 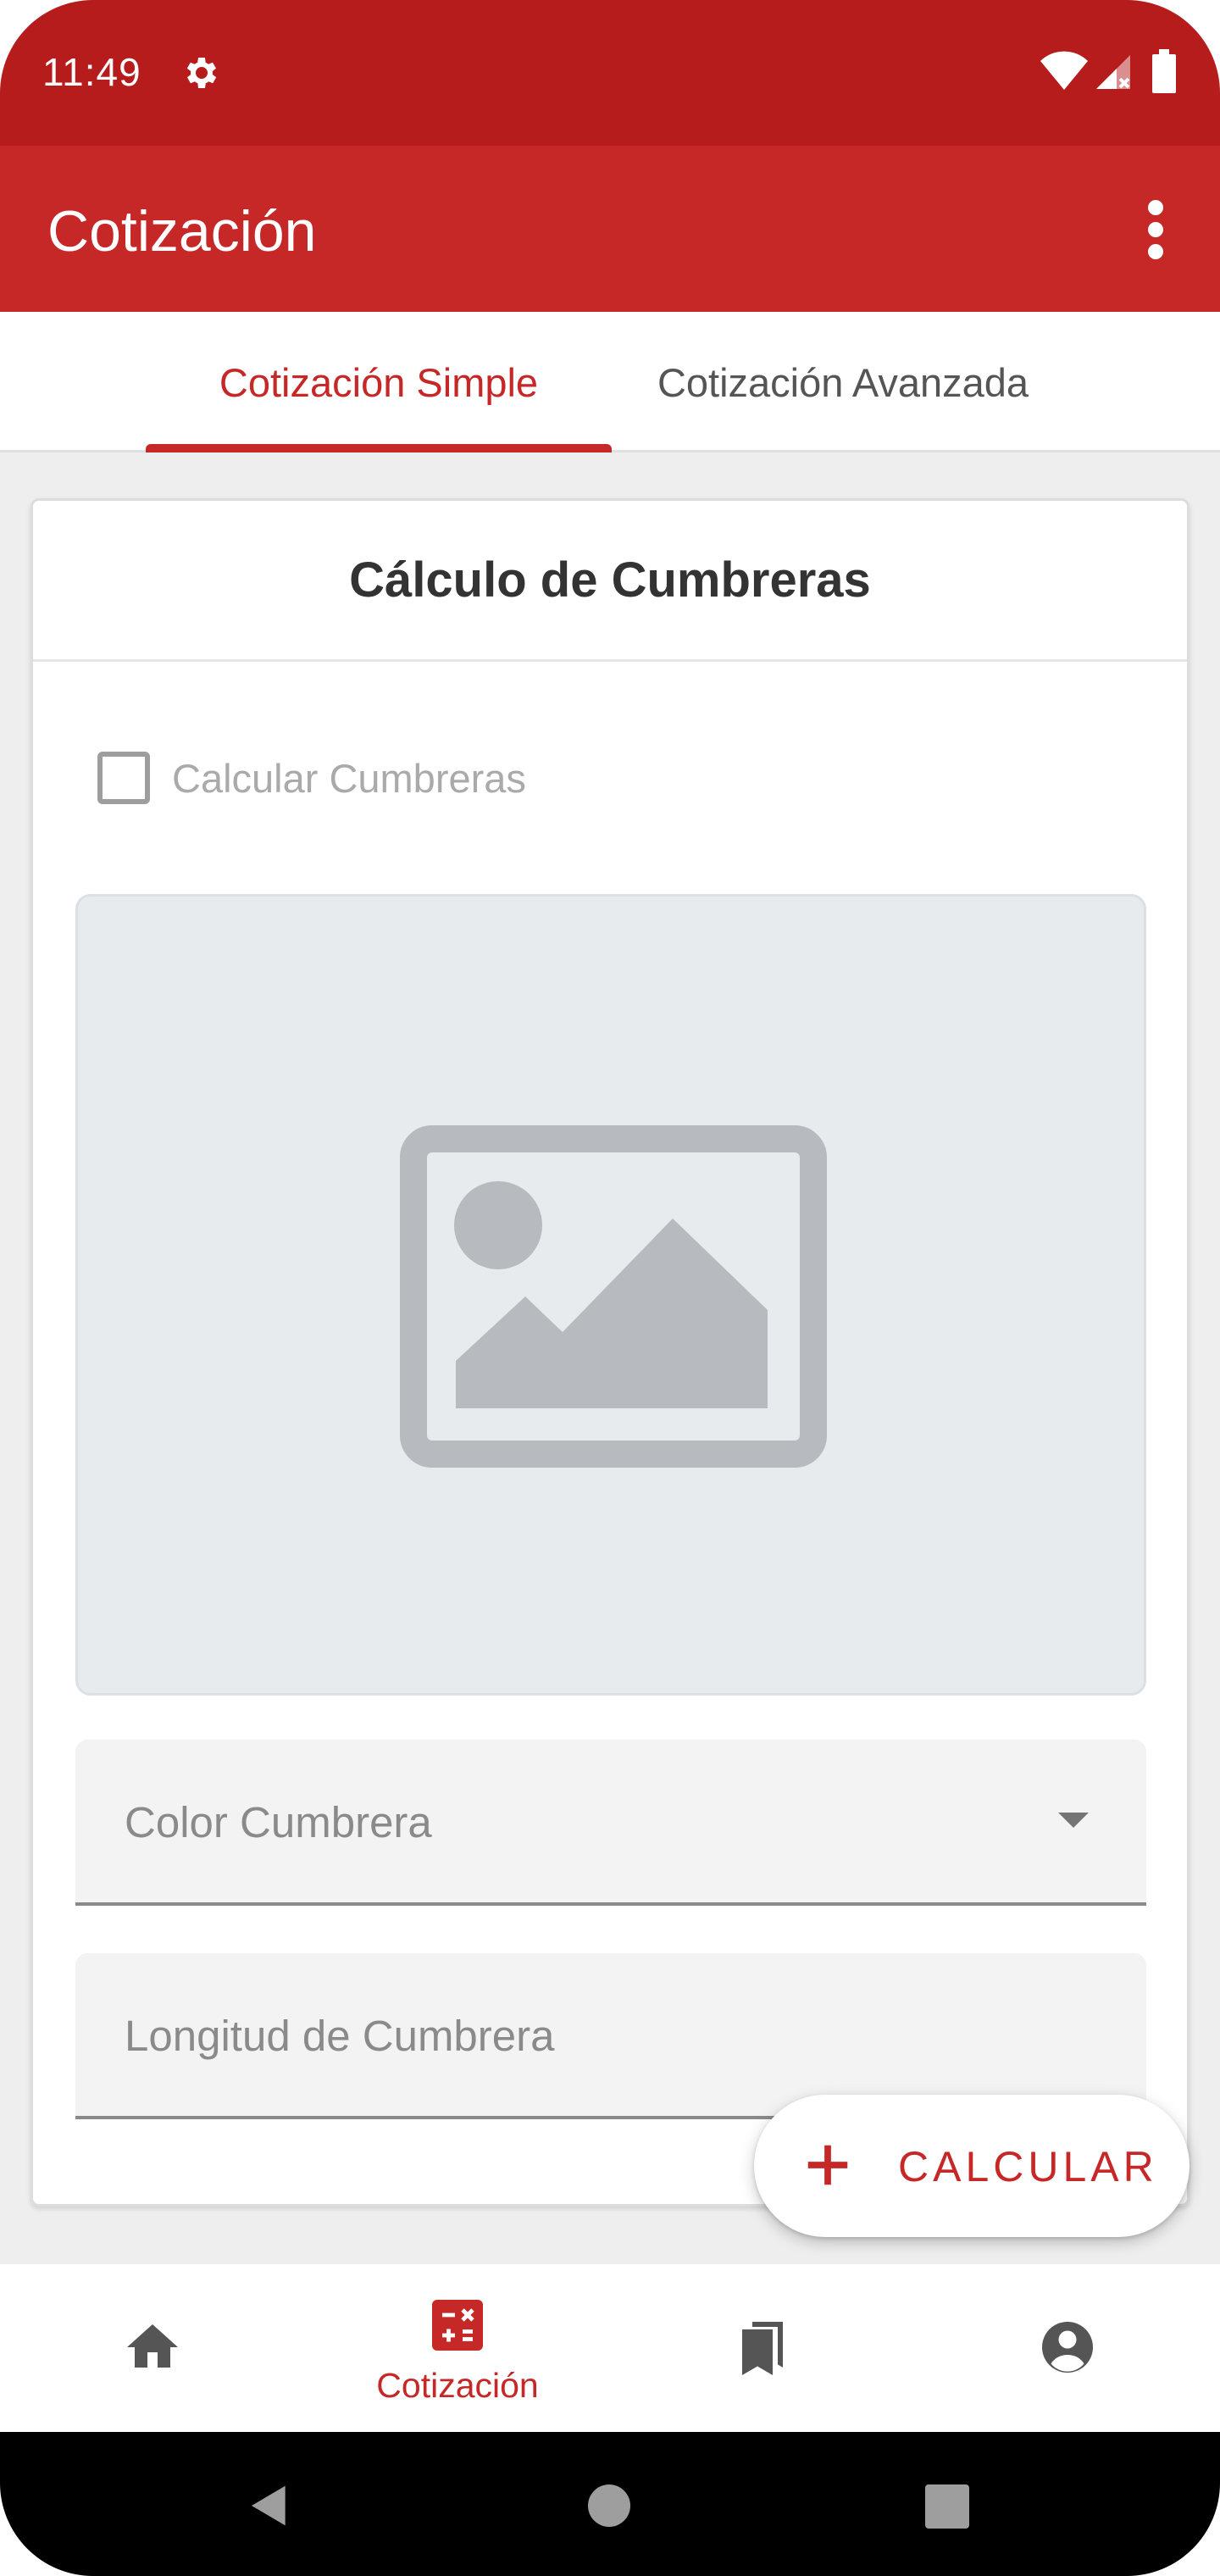 What do you see at coordinates (1073, 1821) in the screenshot?
I see `arrow-drop-down-icon` at bounding box center [1073, 1821].